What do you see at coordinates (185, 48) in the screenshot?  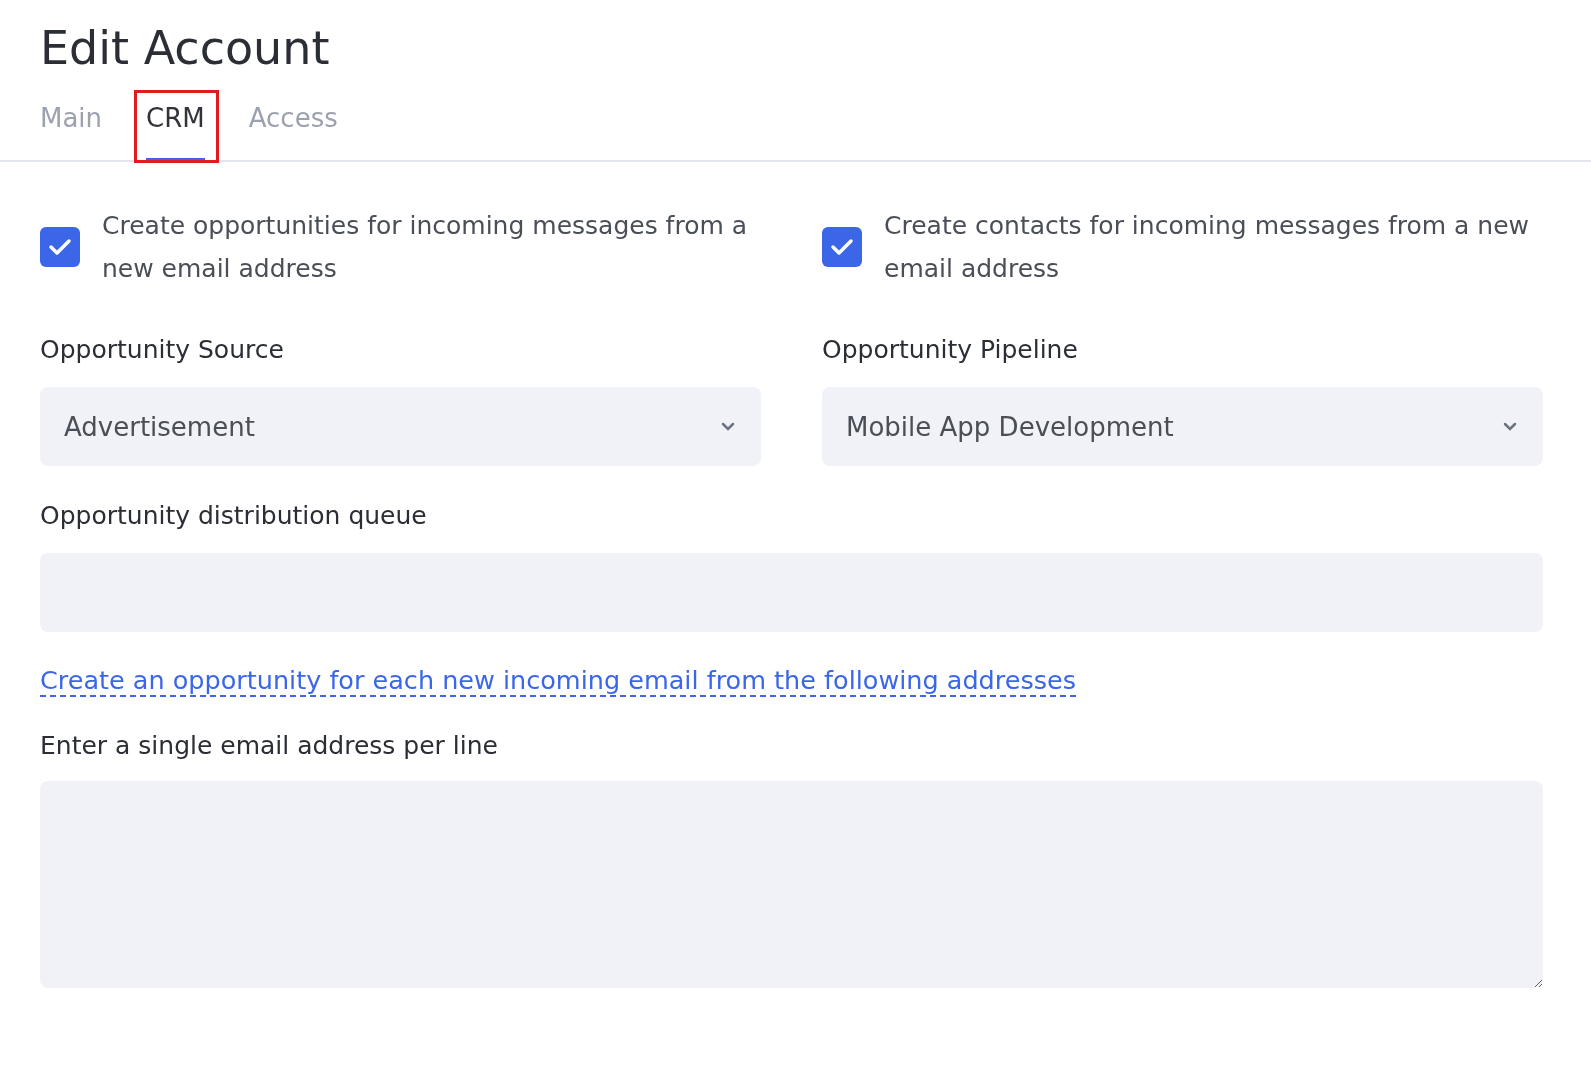 I see `page-title: Edit Account` at bounding box center [185, 48].